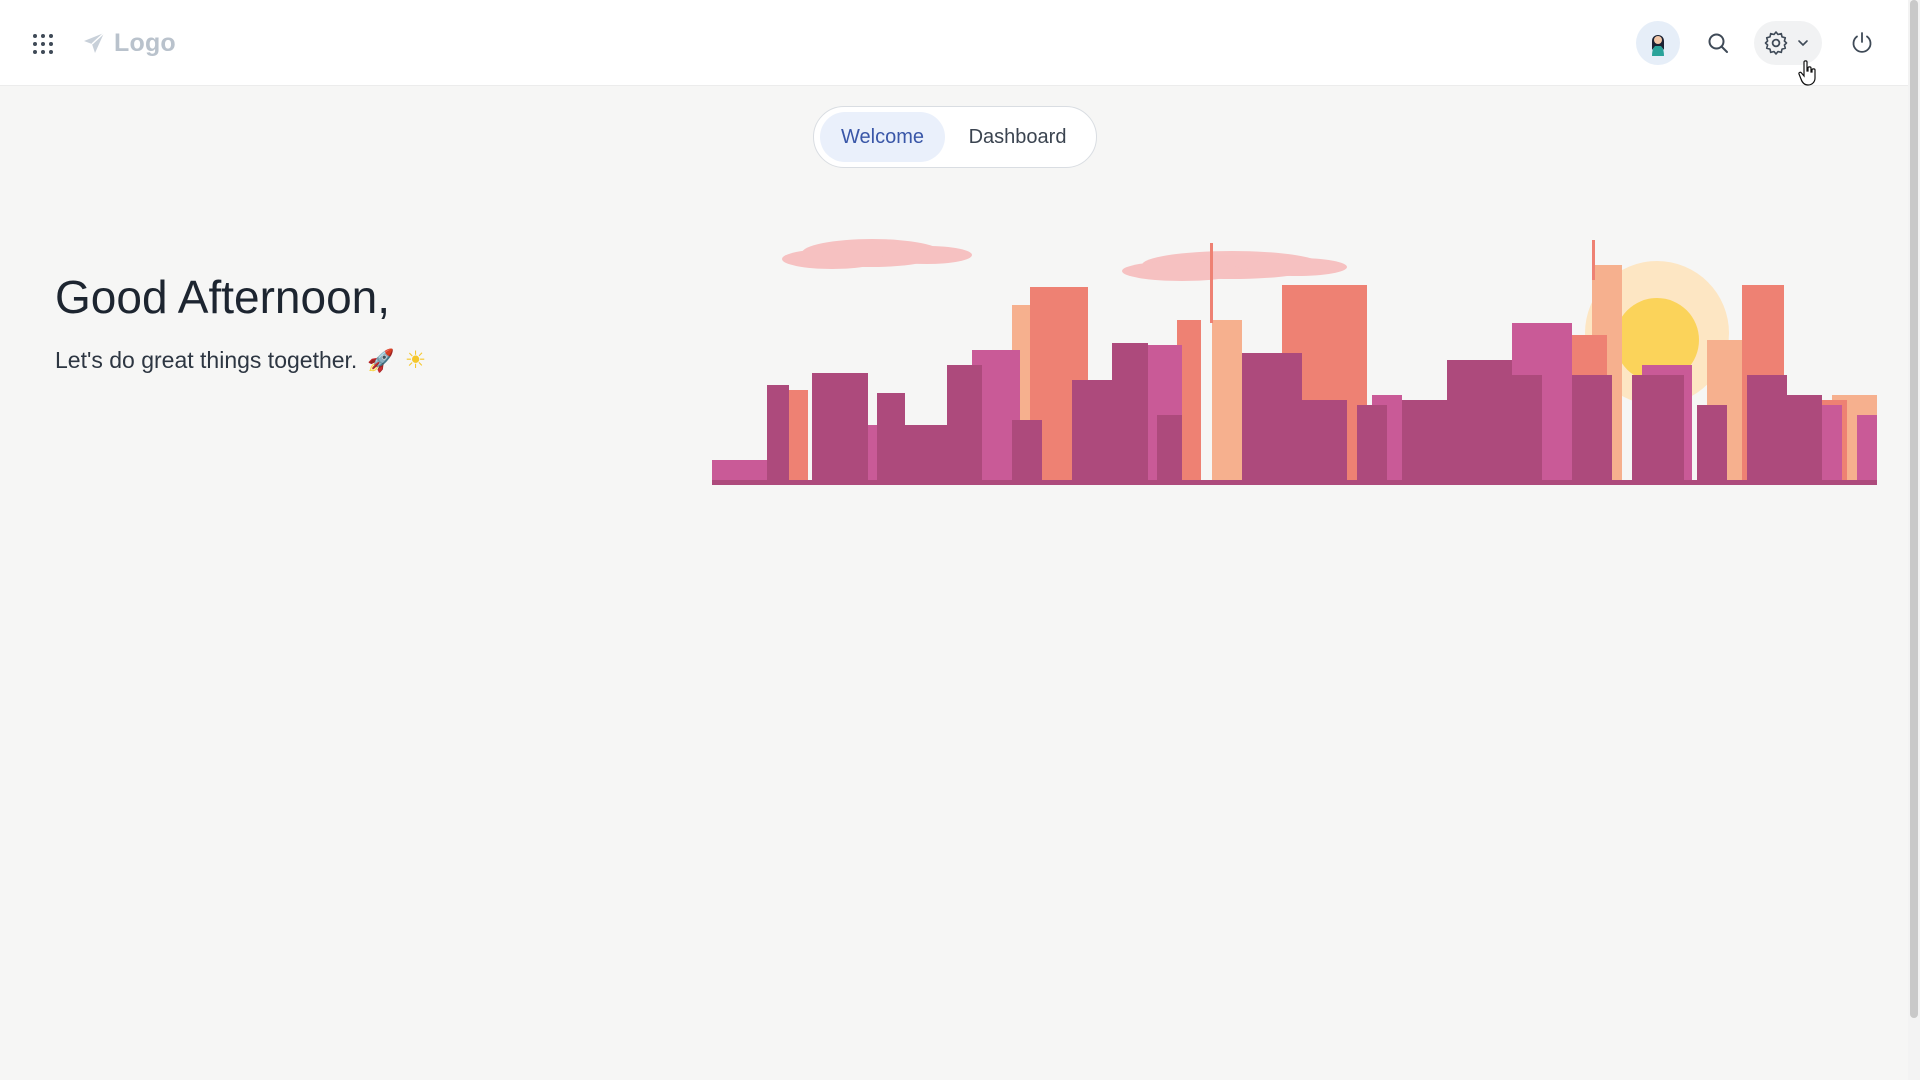 Image resolution: width=1920 pixels, height=1080 pixels. What do you see at coordinates (94, 42) in the screenshot?
I see `paper-plane-icon` at bounding box center [94, 42].